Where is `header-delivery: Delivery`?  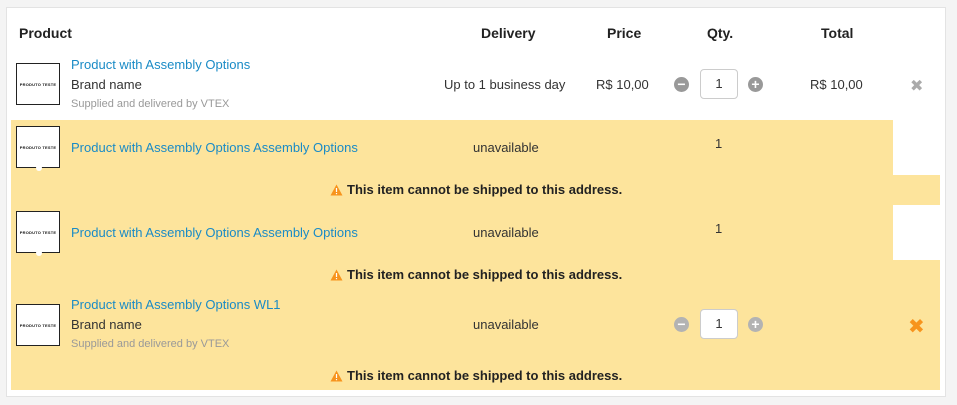
header-delivery: Delivery is located at coordinates (508, 33).